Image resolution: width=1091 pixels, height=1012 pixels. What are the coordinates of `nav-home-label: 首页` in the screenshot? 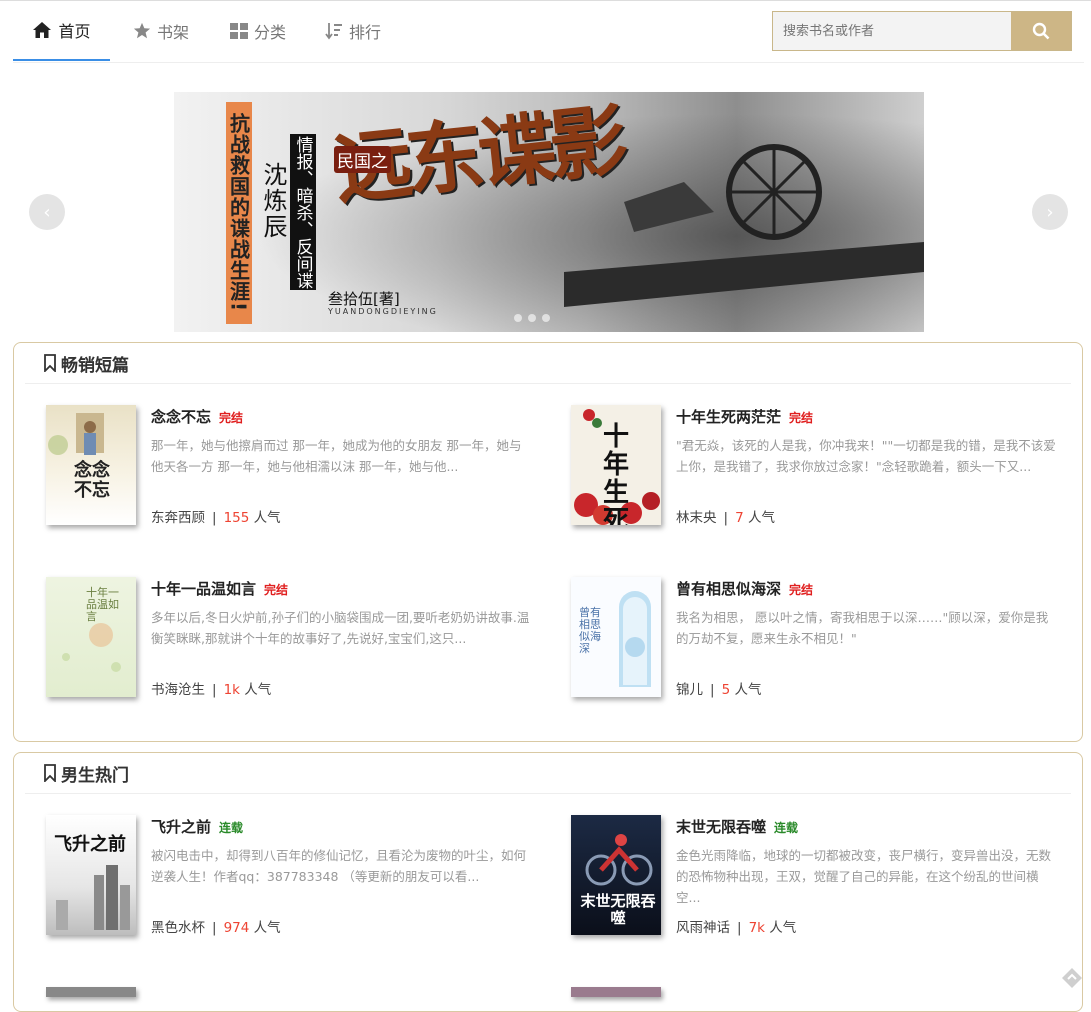 It's located at (74, 31).